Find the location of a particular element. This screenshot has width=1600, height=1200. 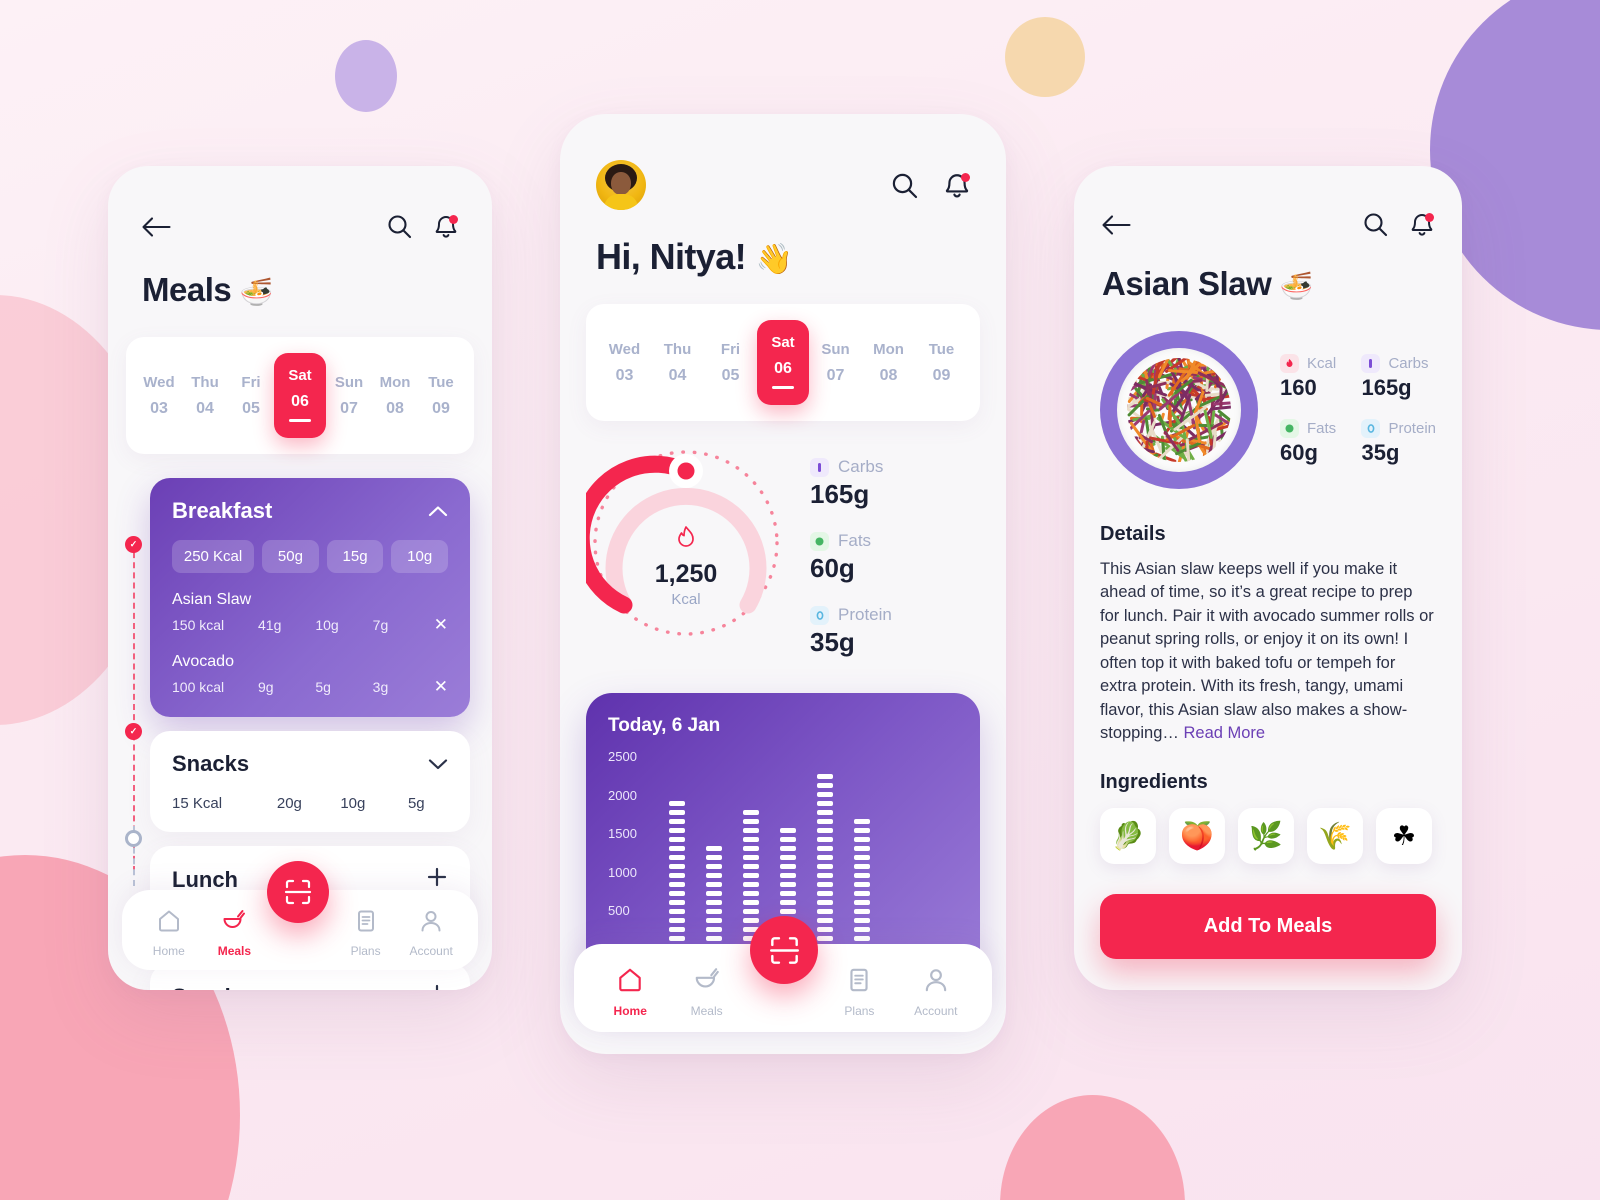

ingredient-parsley: ☘ is located at coordinates (1404, 836).